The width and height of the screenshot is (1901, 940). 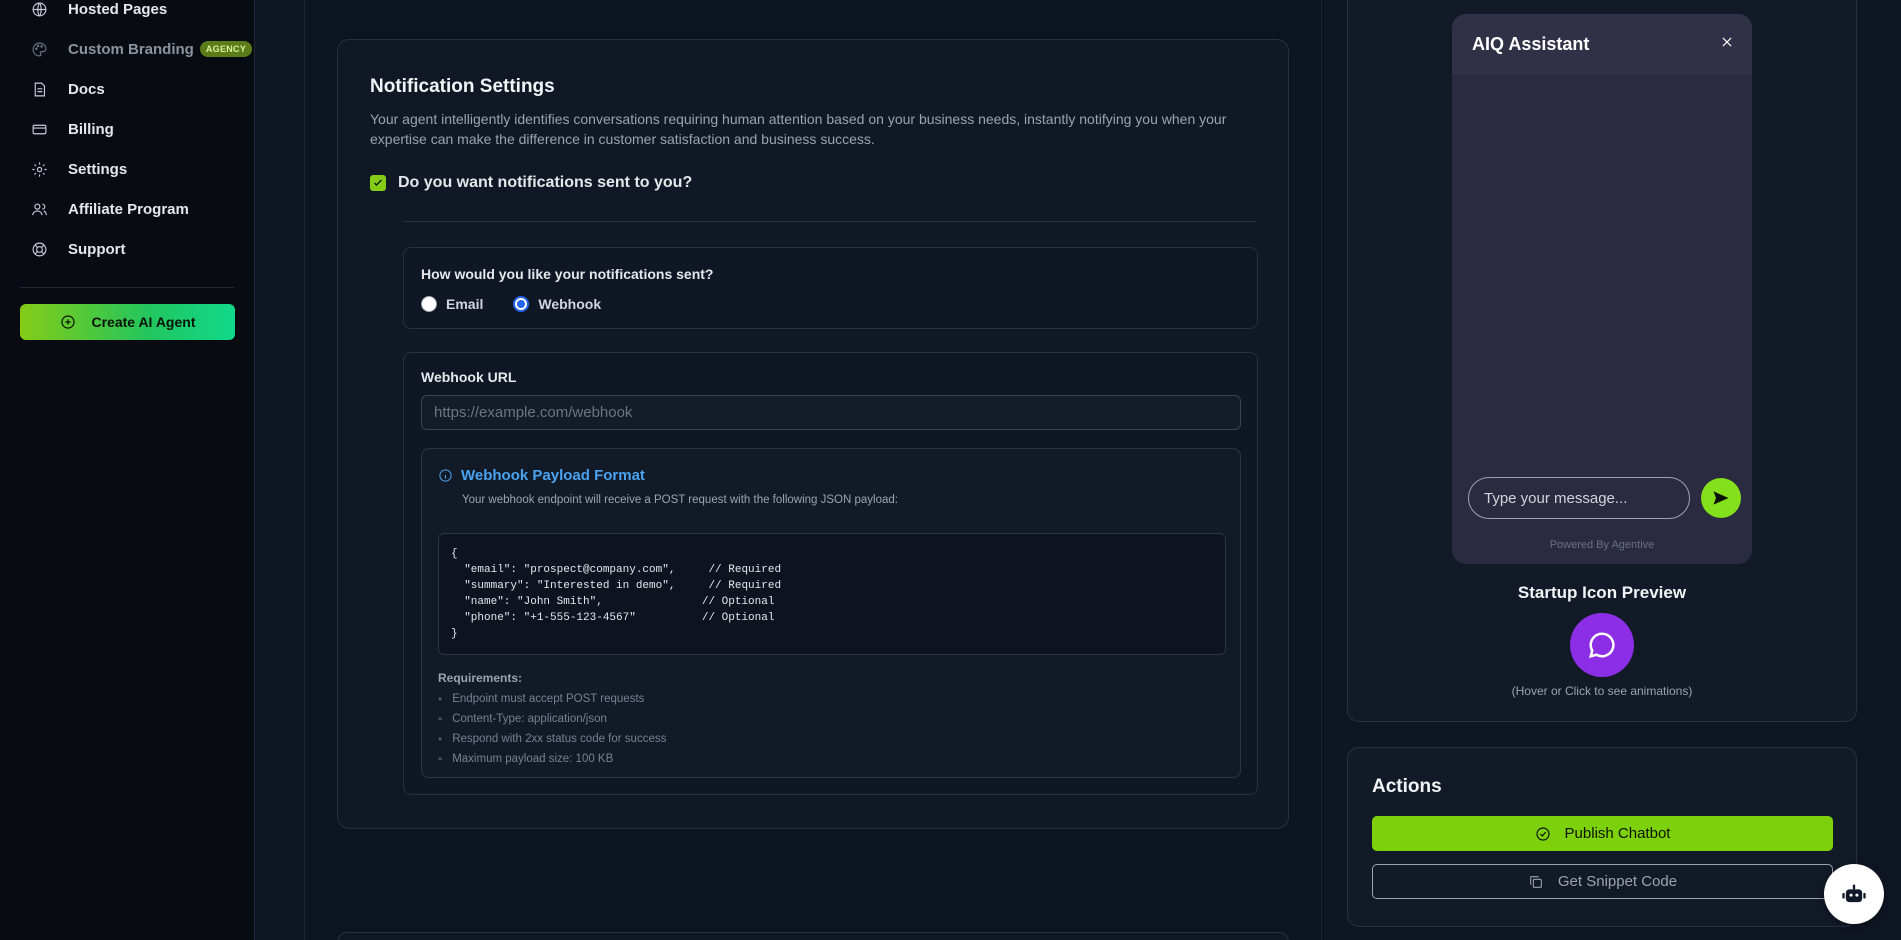 I want to click on check-icon, so click(x=378, y=182).